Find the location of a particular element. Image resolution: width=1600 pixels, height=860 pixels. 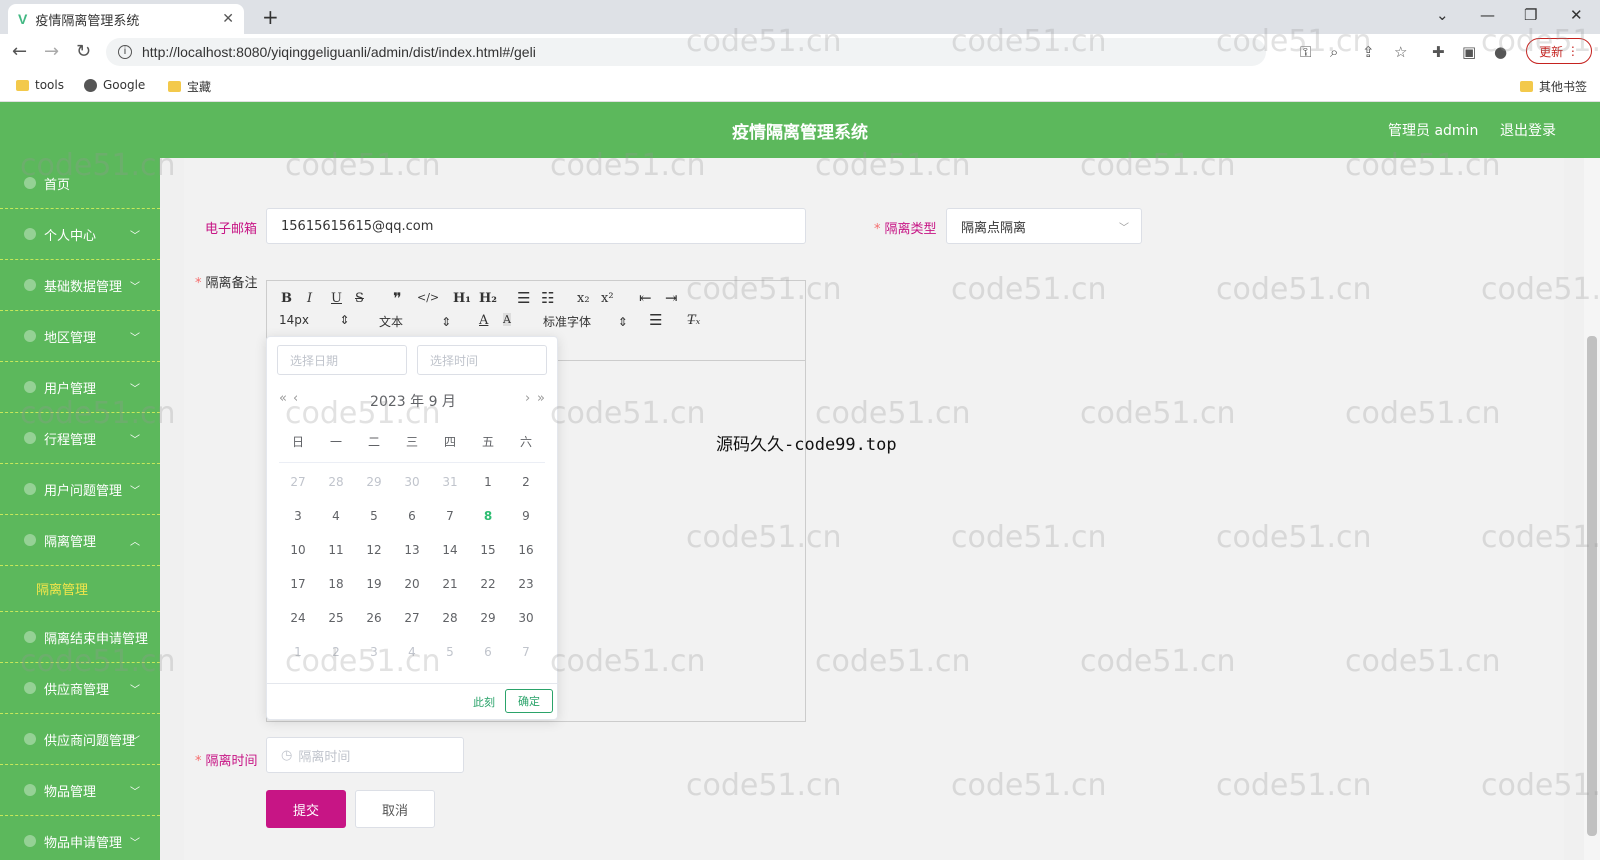

bookmark-tools: tools is located at coordinates (40, 85).